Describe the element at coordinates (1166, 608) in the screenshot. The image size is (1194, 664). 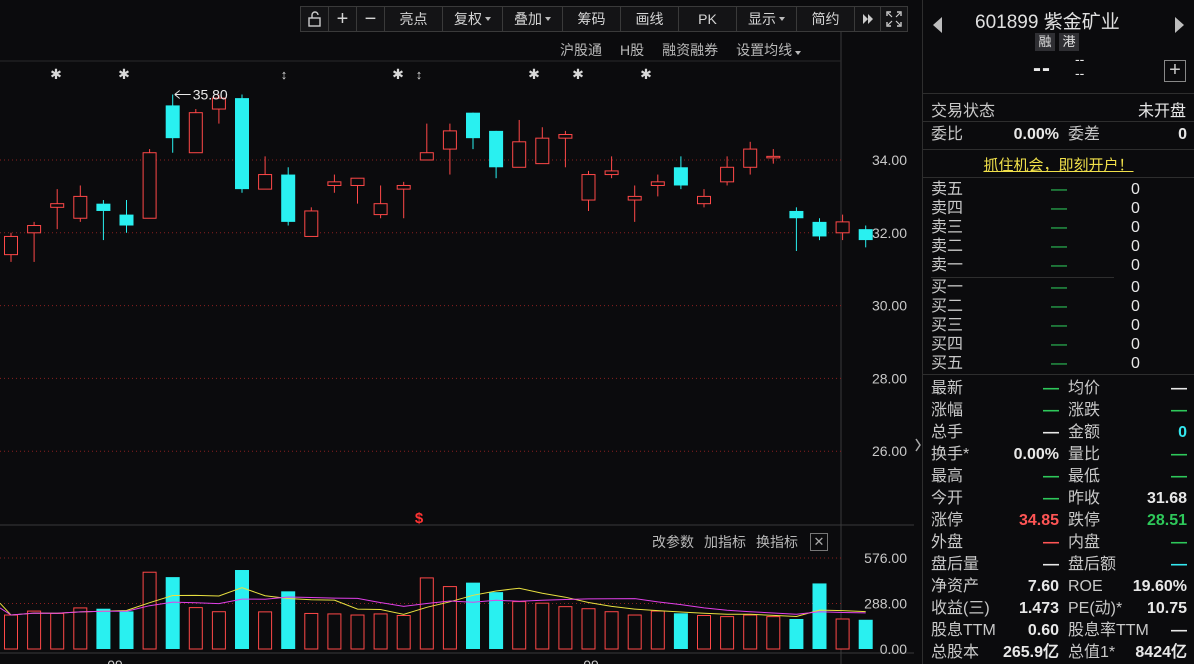
I see `quote-value: 10.75` at that location.